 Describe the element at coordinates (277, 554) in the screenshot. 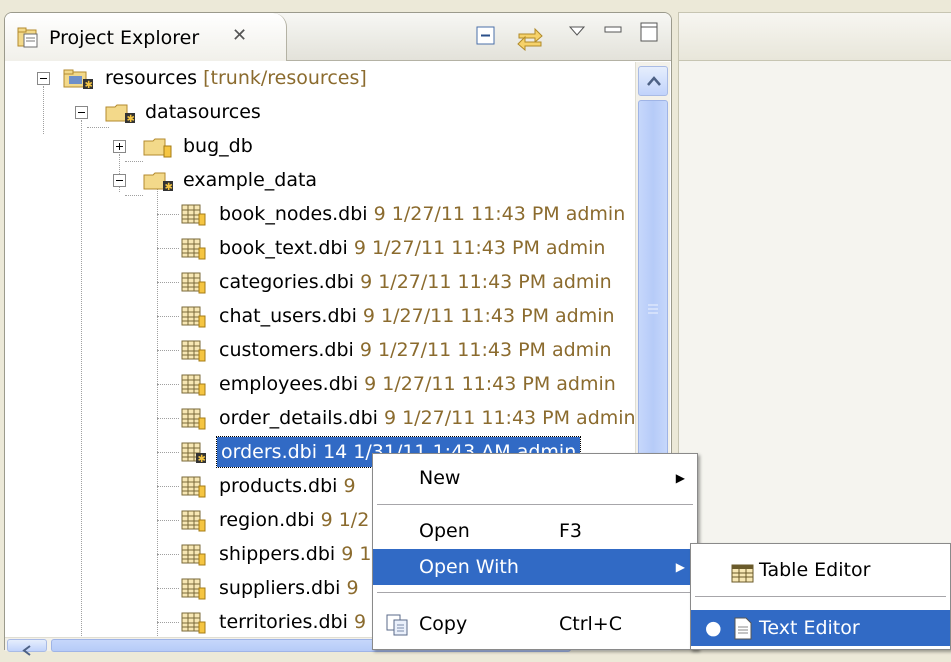

I see `file-name: shippers.dbi` at that location.